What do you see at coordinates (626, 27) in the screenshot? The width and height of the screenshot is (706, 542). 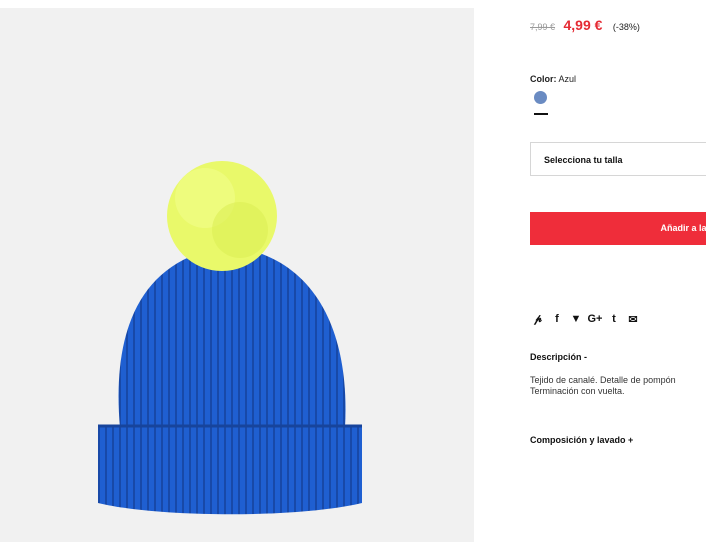 I see `discount-badge: (-38%)` at bounding box center [626, 27].